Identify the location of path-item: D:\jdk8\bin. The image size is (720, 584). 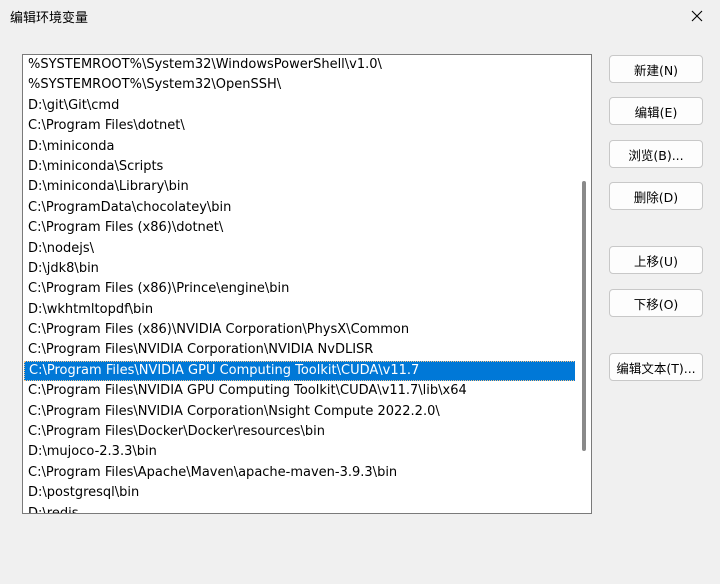
(300, 269).